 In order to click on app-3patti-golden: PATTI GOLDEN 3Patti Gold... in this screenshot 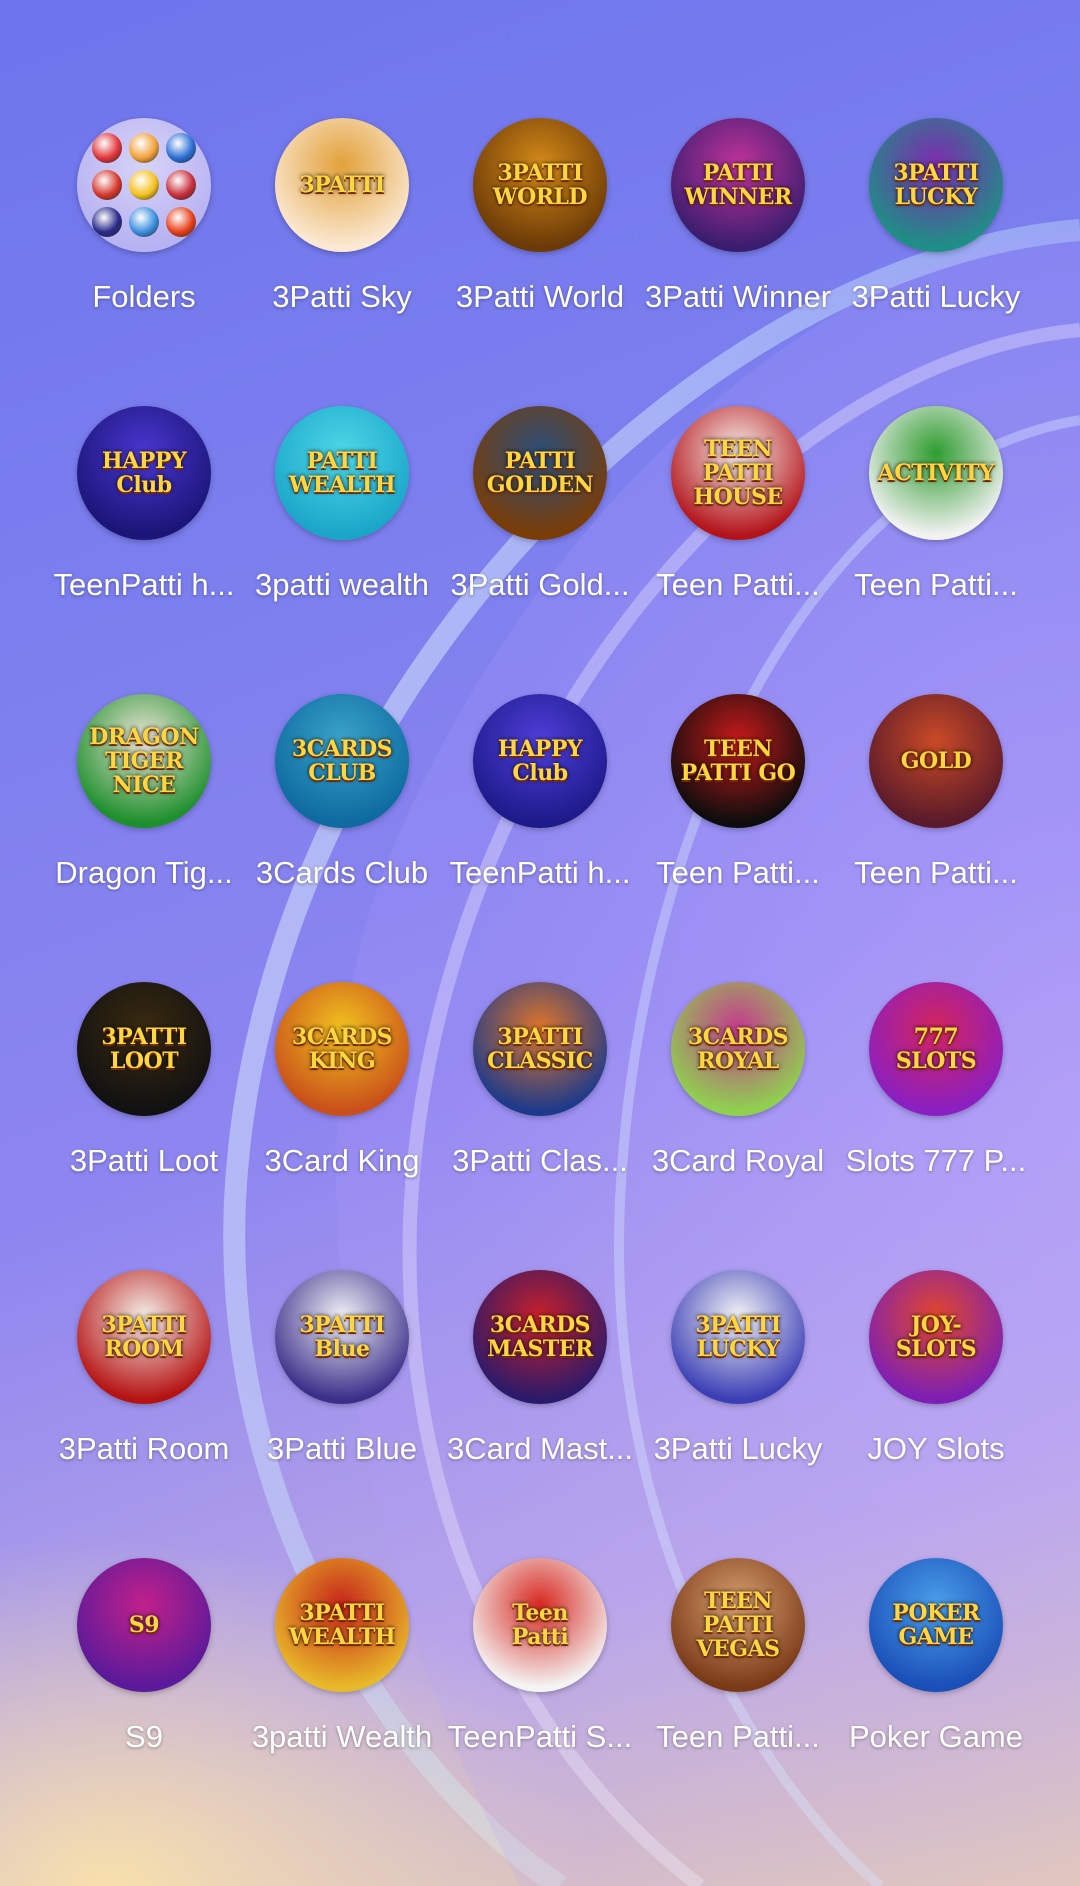, I will do `click(540, 542)`.